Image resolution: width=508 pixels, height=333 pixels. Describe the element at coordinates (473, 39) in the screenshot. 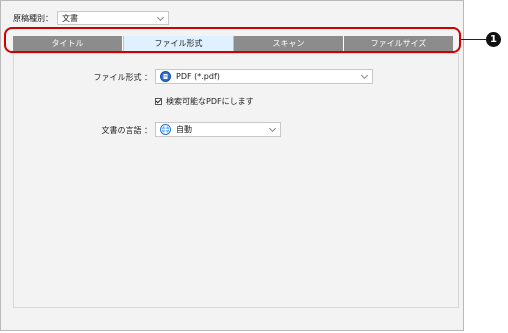

I see `callout-leader-line` at that location.